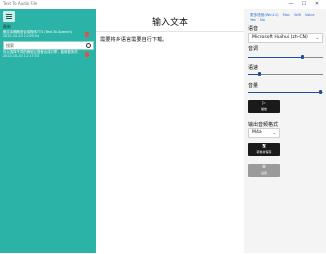  Describe the element at coordinates (286, 15) in the screenshot. I see `link-mac: Mac` at that location.